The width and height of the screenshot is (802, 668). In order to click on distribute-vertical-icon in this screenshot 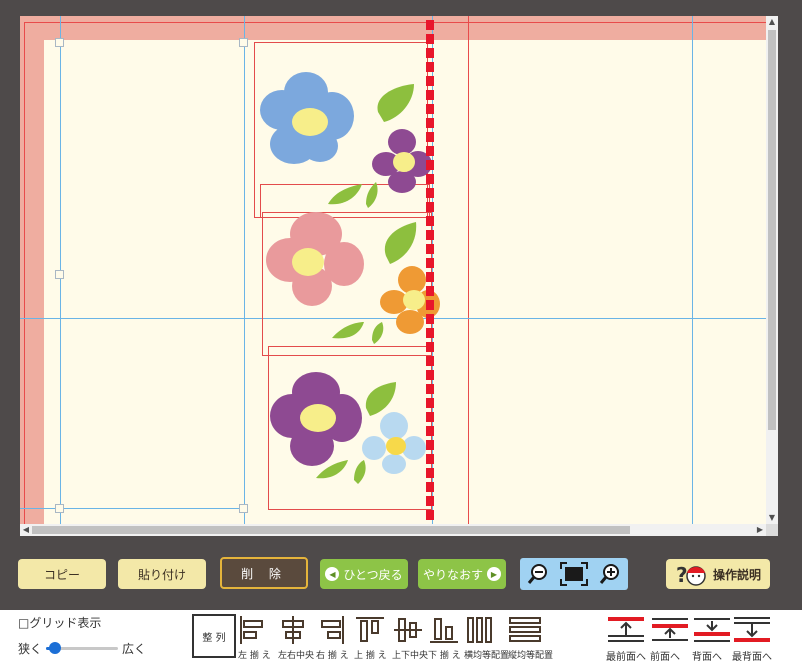, I will do `click(525, 629)`.